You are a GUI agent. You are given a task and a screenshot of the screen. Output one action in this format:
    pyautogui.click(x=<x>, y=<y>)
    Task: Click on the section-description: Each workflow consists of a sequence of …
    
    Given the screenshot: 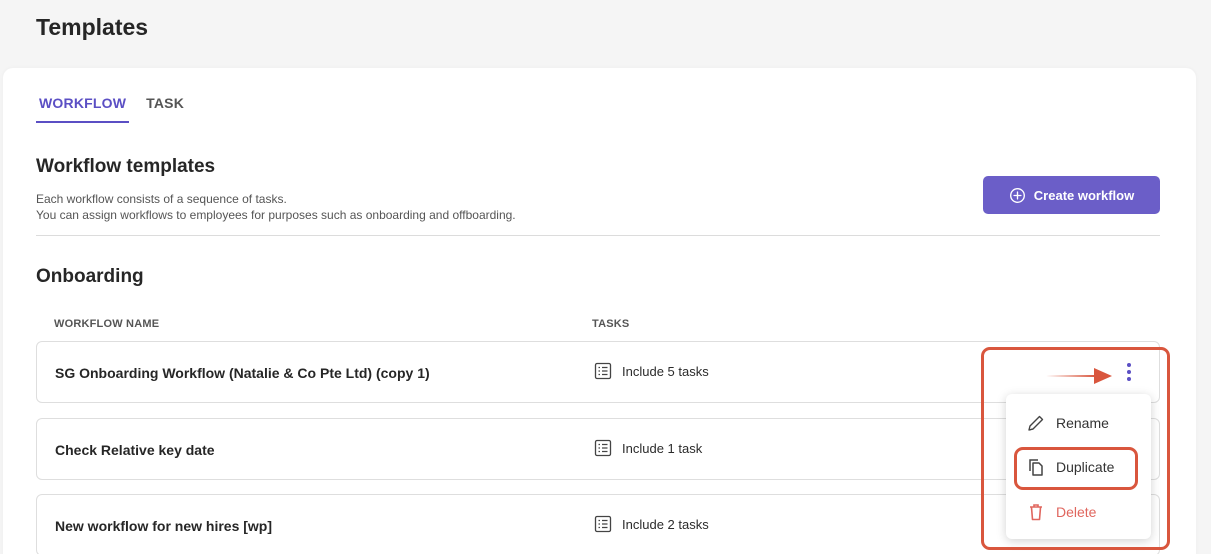 What is the action you would take?
    pyautogui.click(x=276, y=207)
    